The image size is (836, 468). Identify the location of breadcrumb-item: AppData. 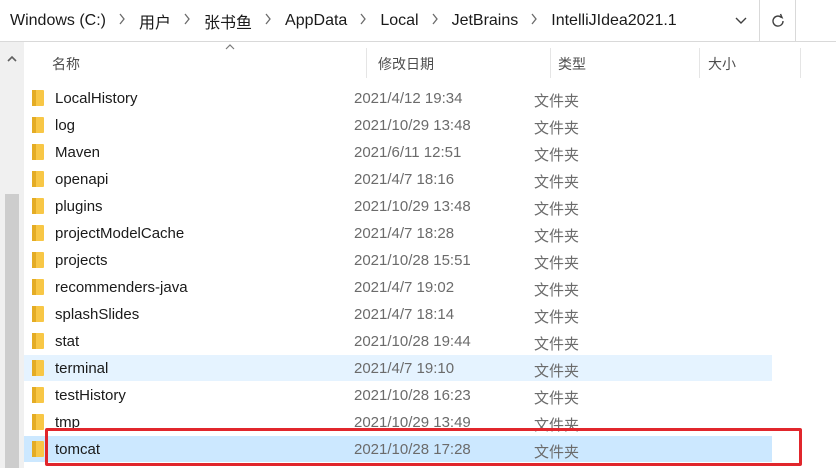
(316, 21).